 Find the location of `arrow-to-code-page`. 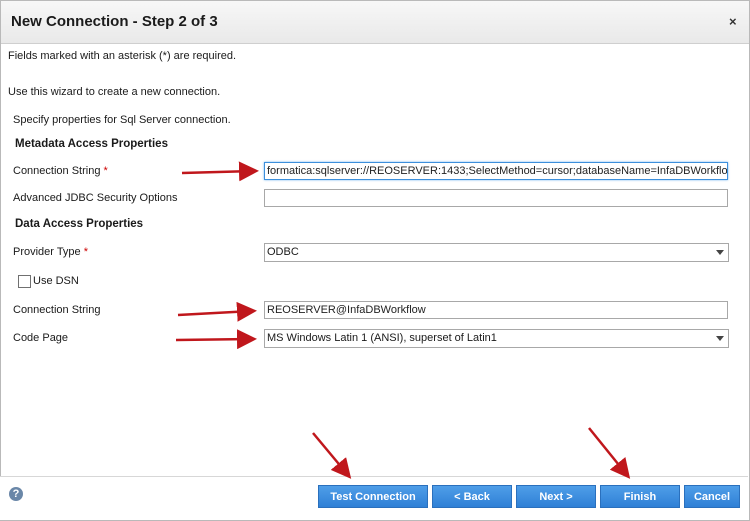

arrow-to-code-page is located at coordinates (216, 339).